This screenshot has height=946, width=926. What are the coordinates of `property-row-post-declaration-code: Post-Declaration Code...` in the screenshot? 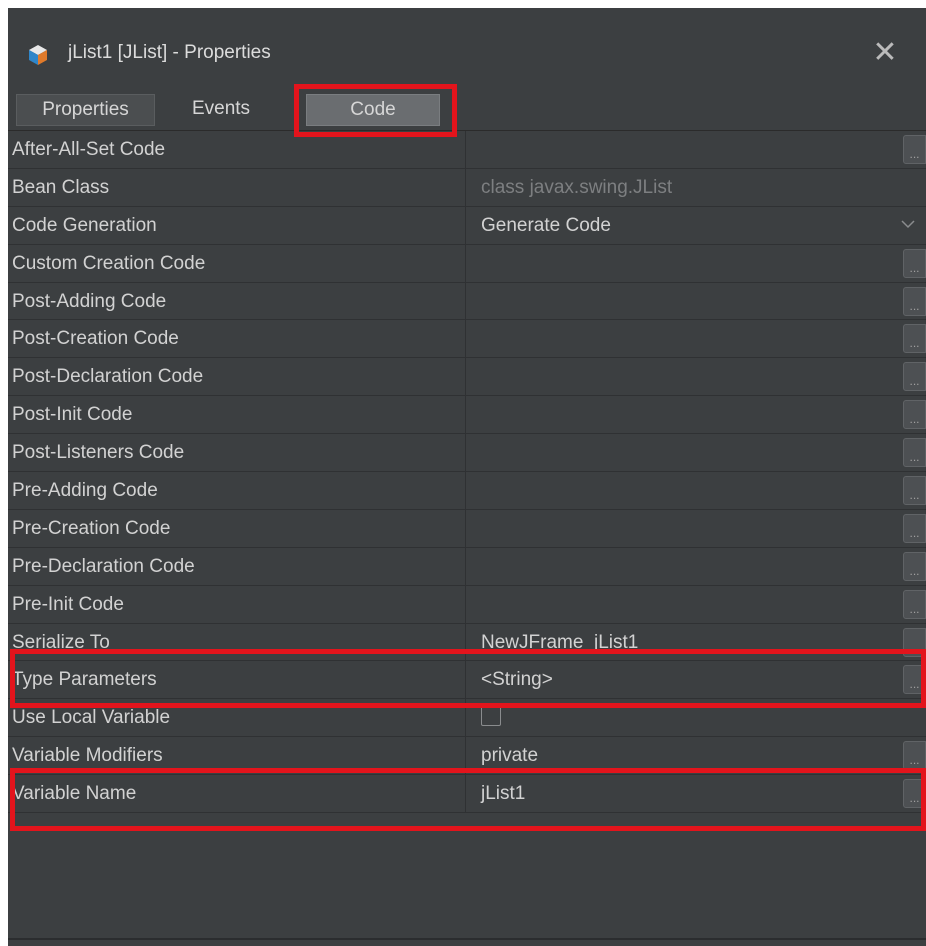 It's located at (467, 377).